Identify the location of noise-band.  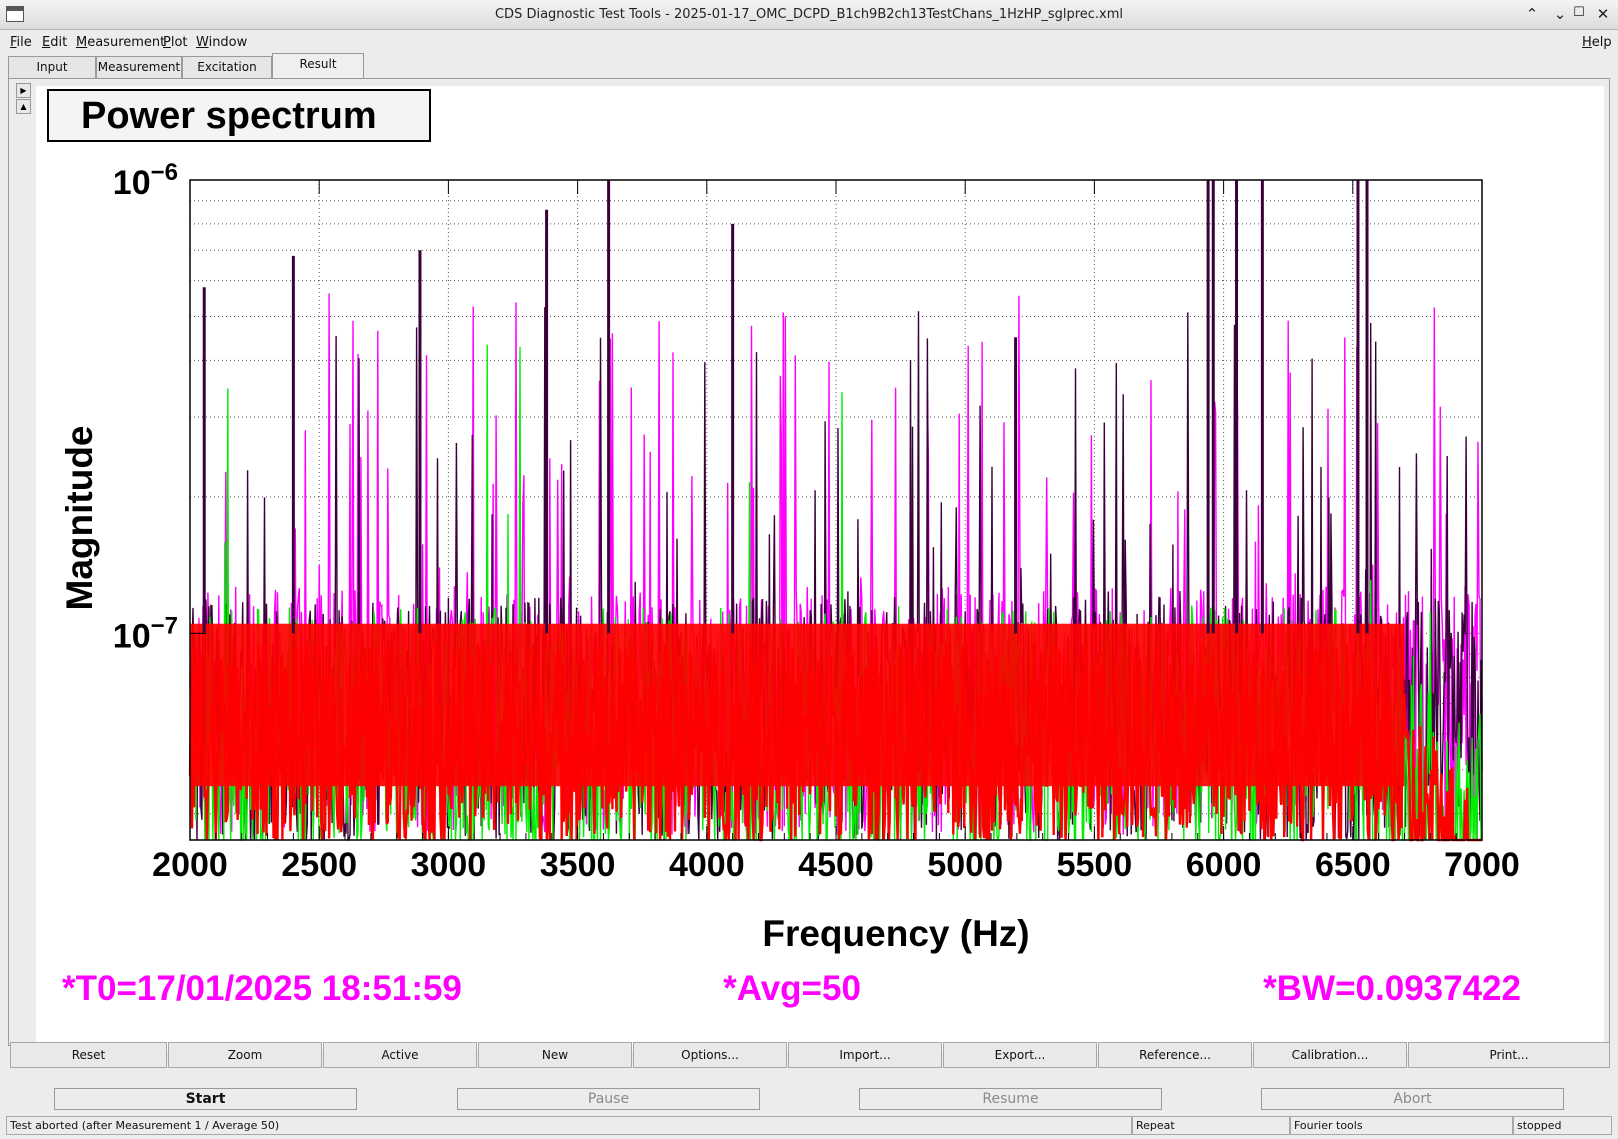
(797, 705).